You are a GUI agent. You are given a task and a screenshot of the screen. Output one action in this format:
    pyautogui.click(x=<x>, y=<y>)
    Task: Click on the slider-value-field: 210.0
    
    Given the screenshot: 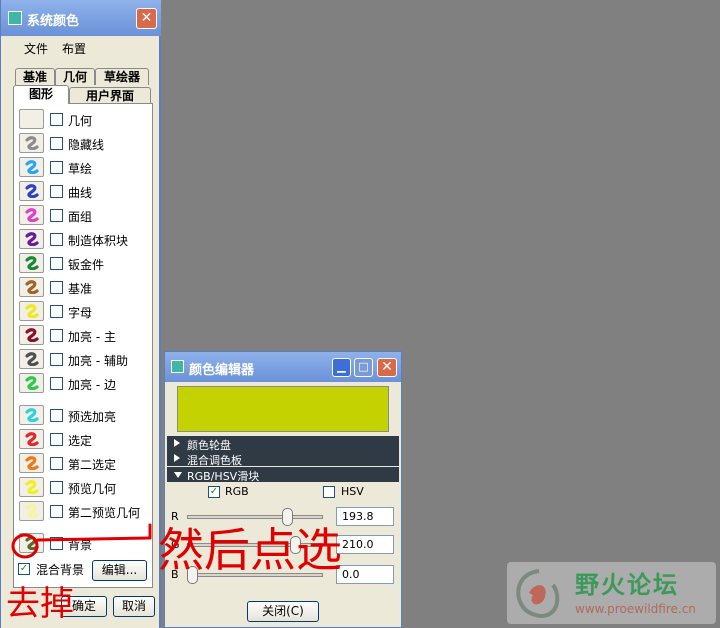 What is the action you would take?
    pyautogui.click(x=365, y=544)
    